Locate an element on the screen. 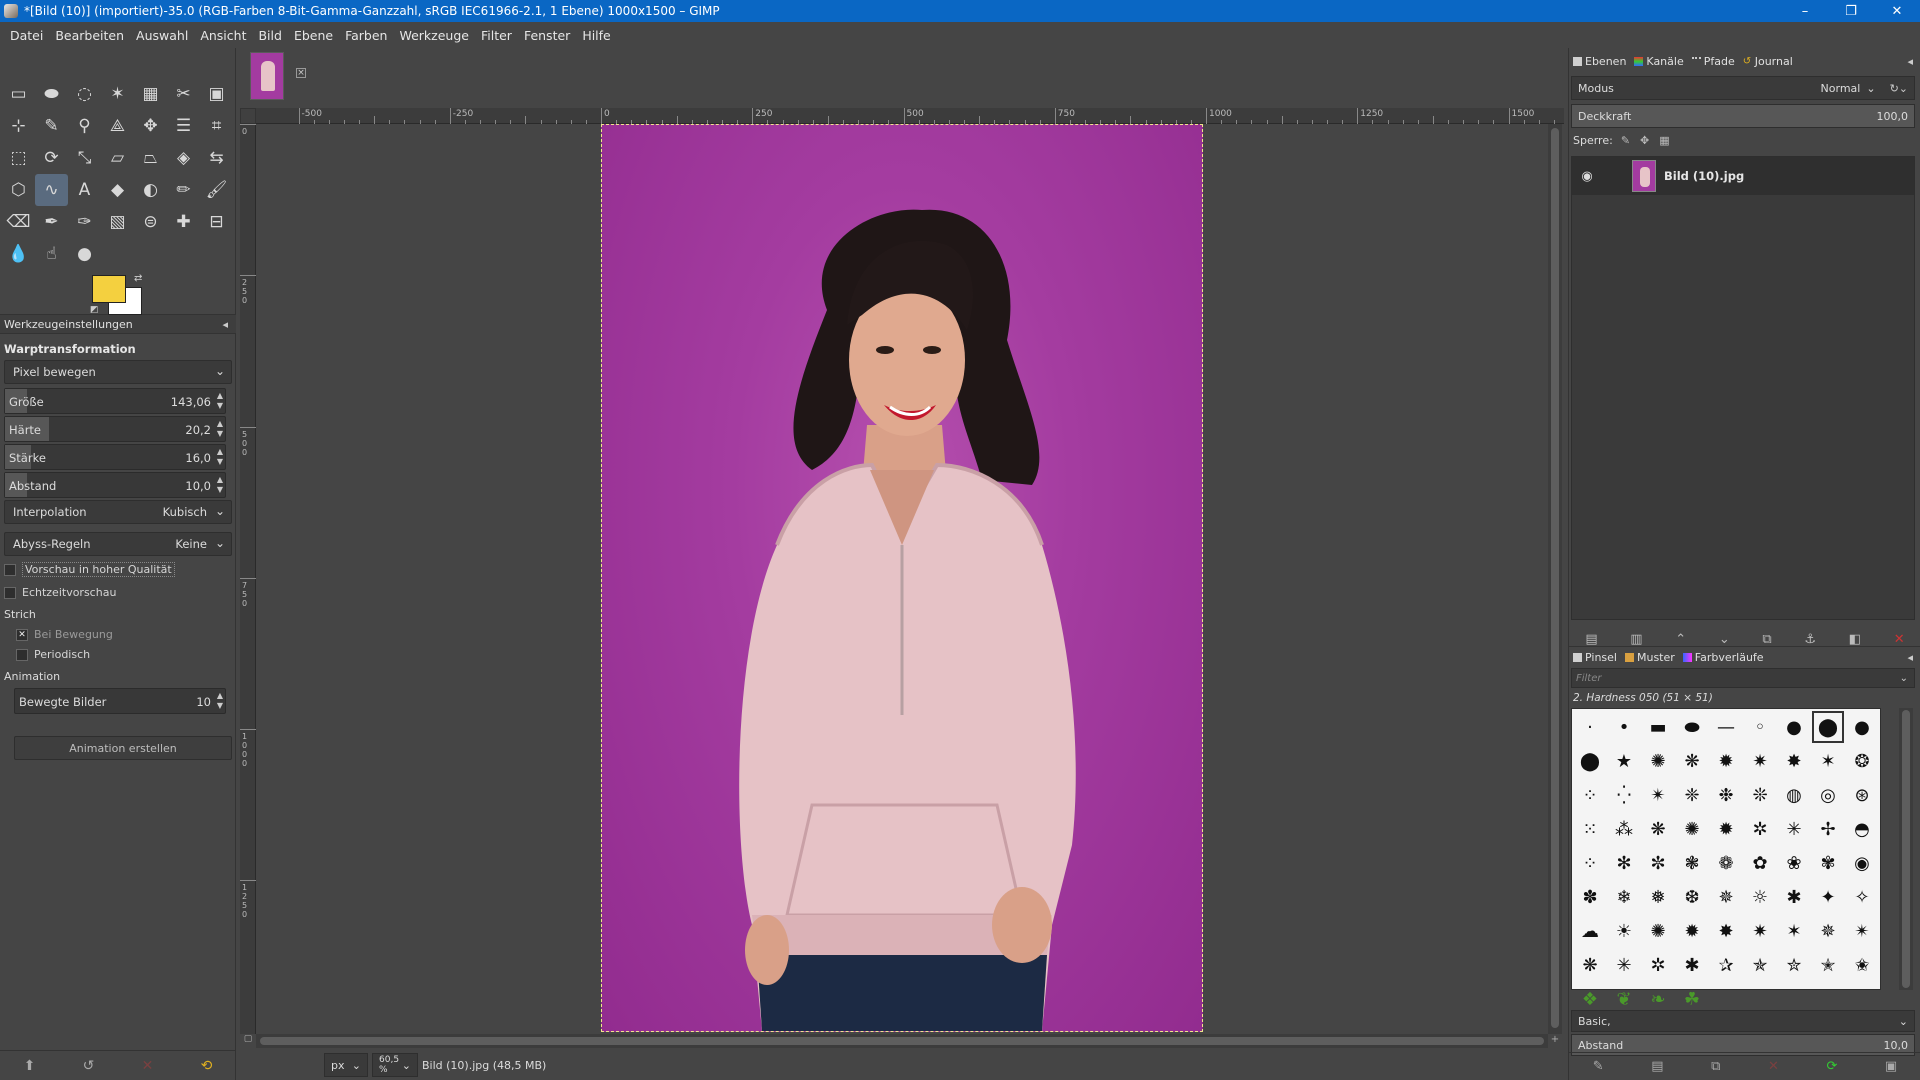 The image size is (1920, 1080). brush-cell: ❅ is located at coordinates (1658, 897).